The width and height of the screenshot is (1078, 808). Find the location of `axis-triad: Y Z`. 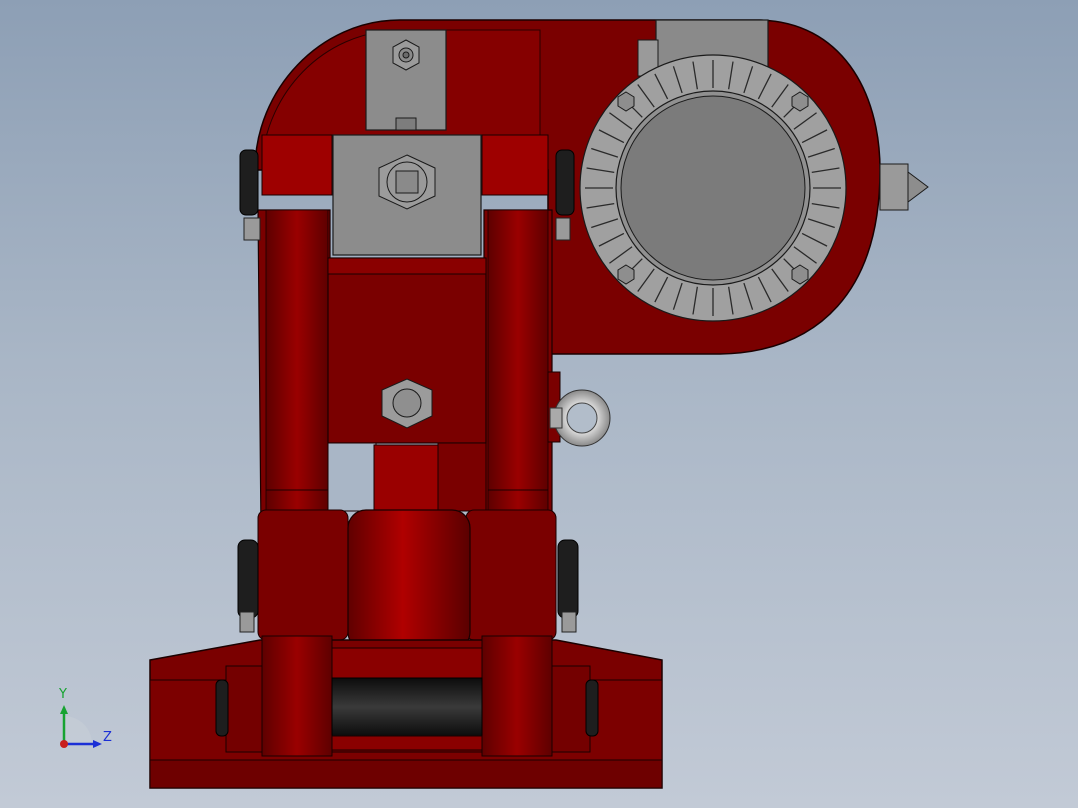

axis-triad: Y Z is located at coordinates (85, 720).